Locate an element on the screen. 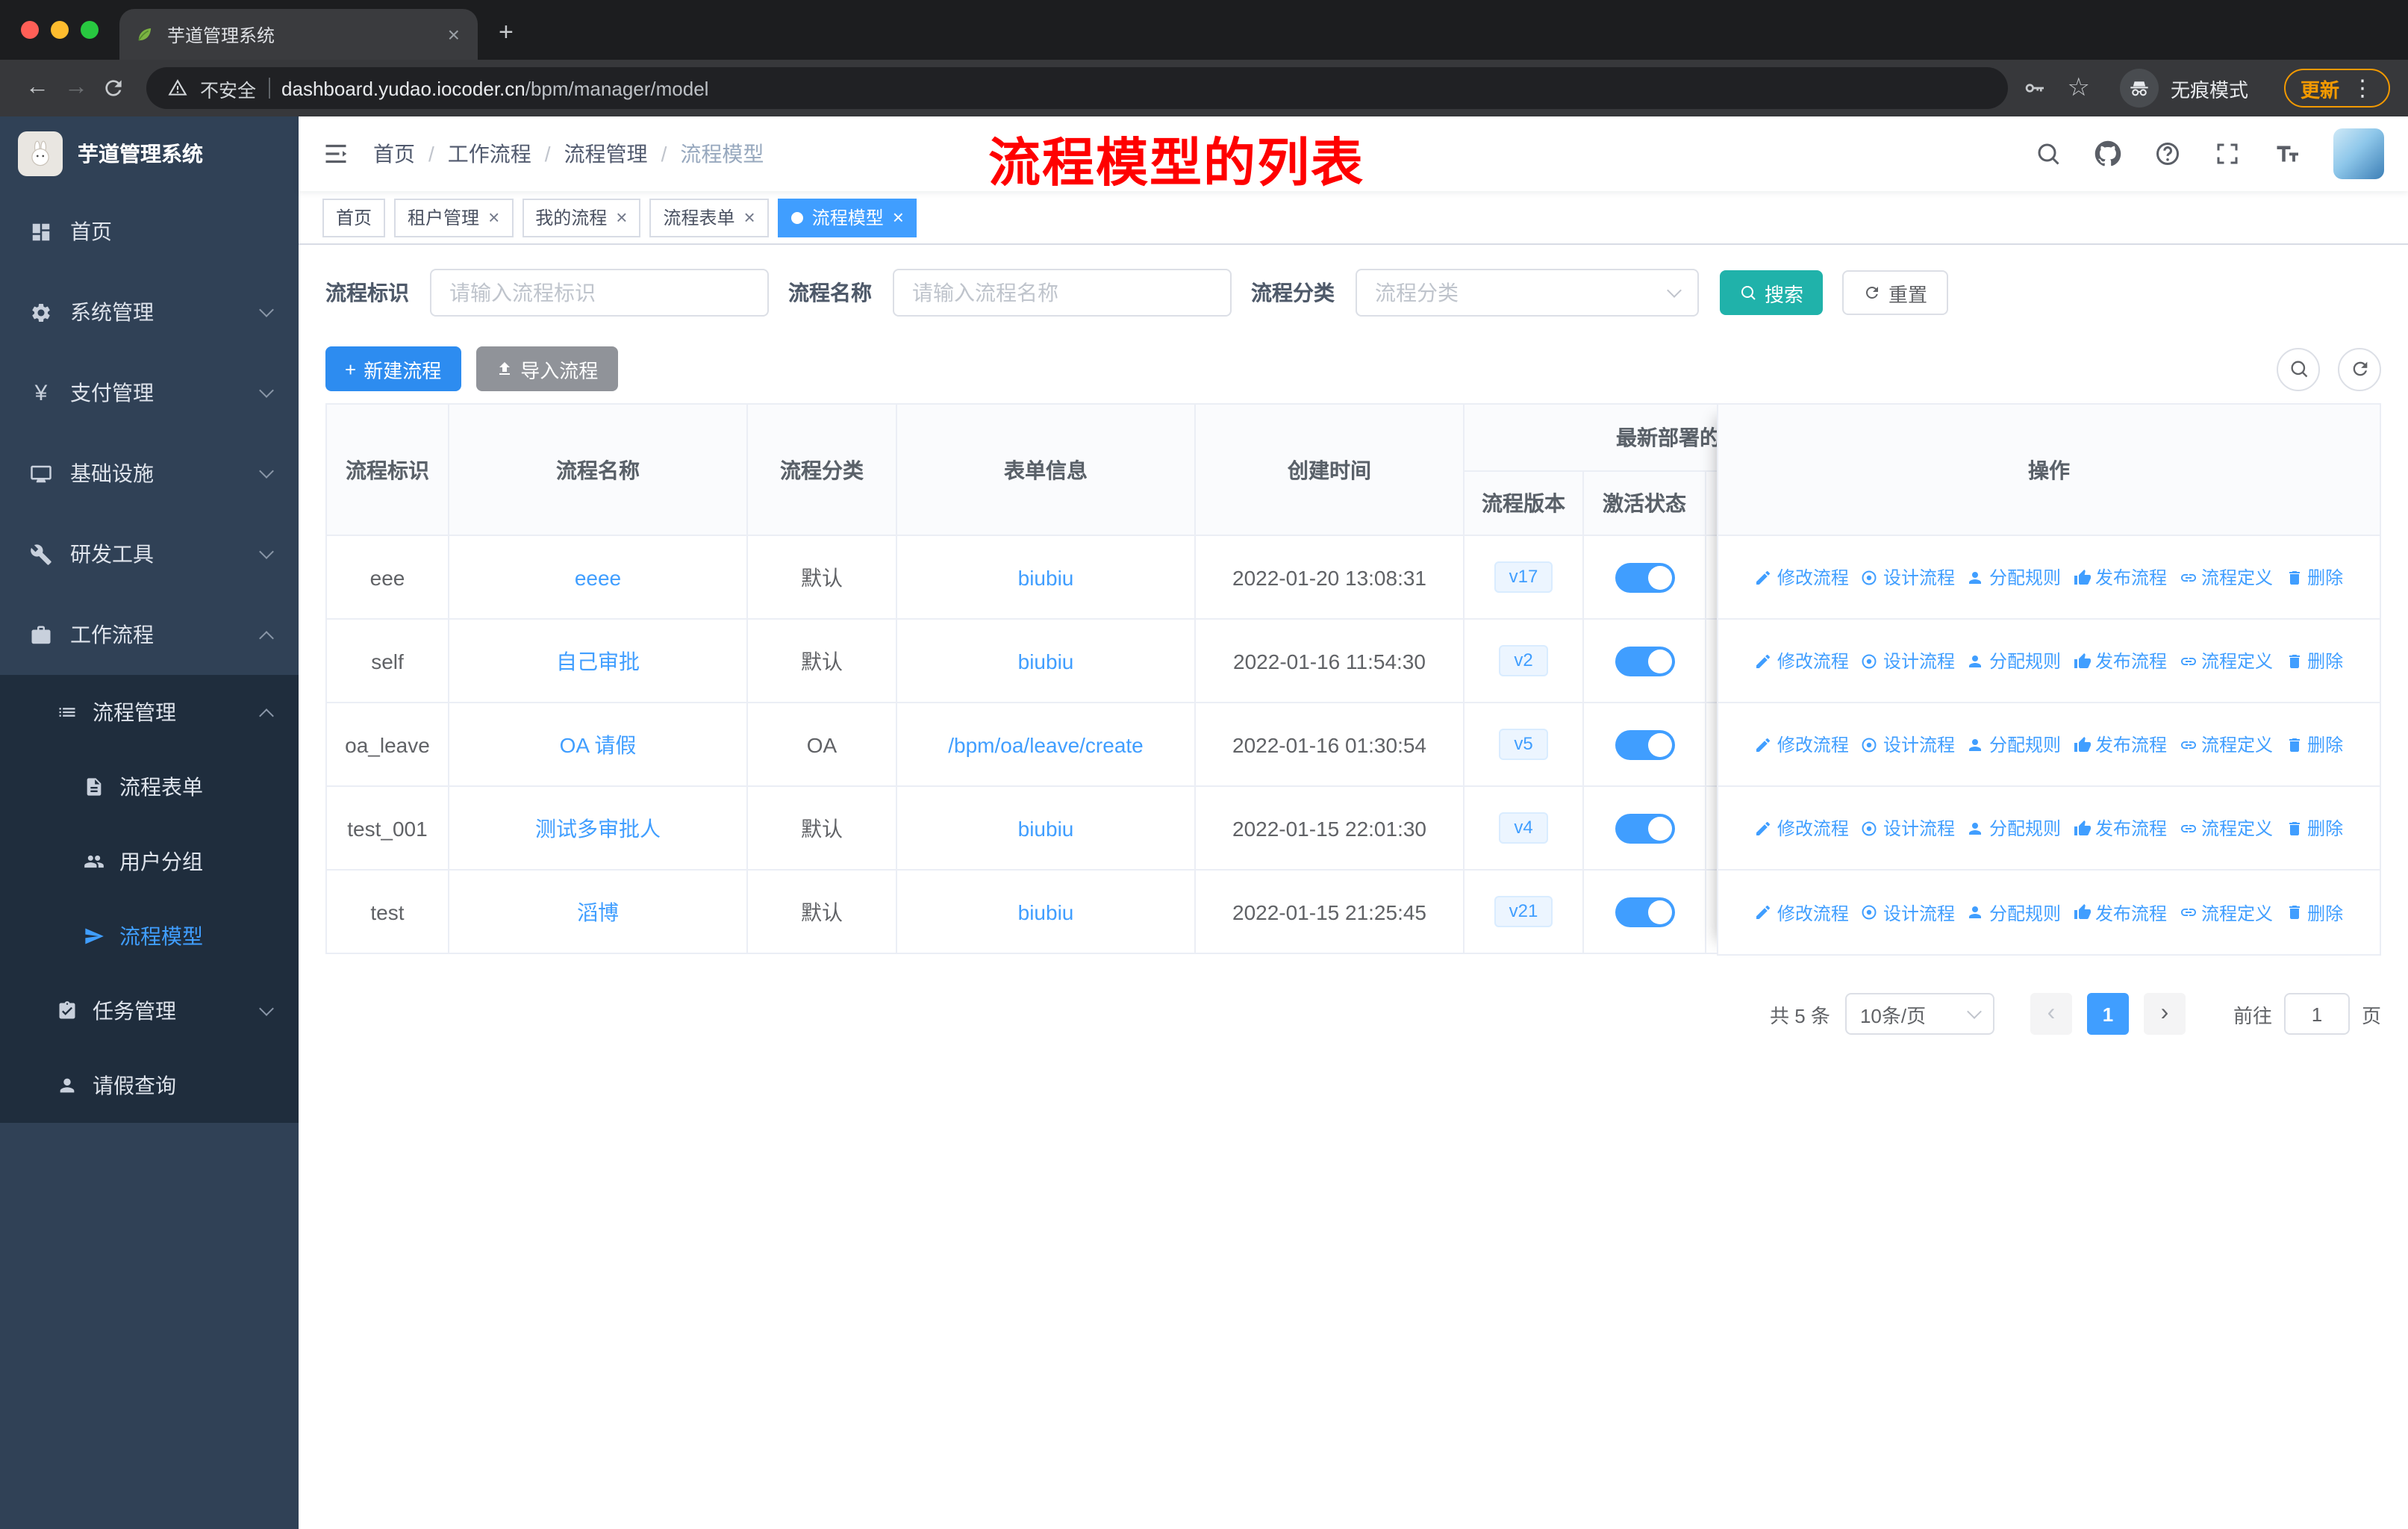  sidebar-item-infrastructure: 基础设施 is located at coordinates (149, 473).